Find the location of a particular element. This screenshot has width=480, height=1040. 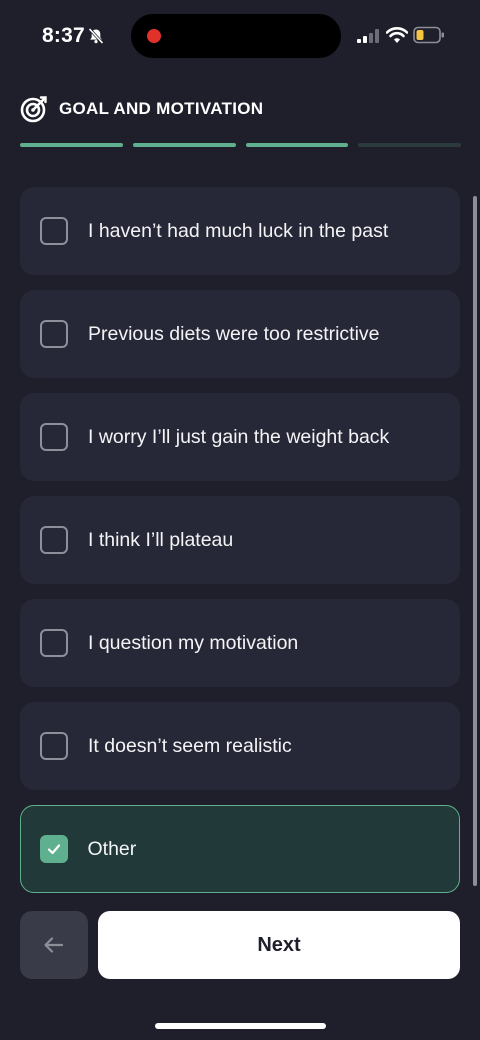

section-header: GOAL AND MOTIVATION is located at coordinates (141, 109).